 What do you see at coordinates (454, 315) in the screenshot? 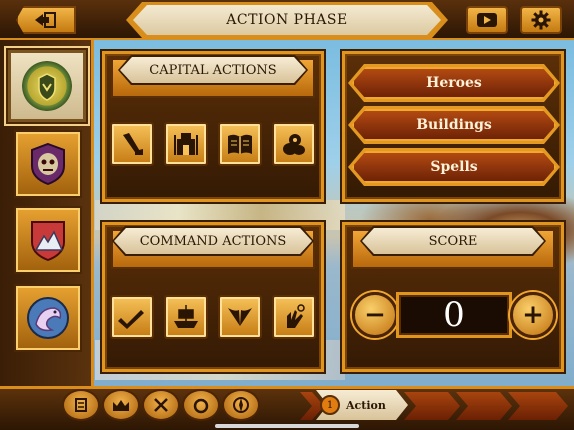
I see `score-value: 0` at bounding box center [454, 315].